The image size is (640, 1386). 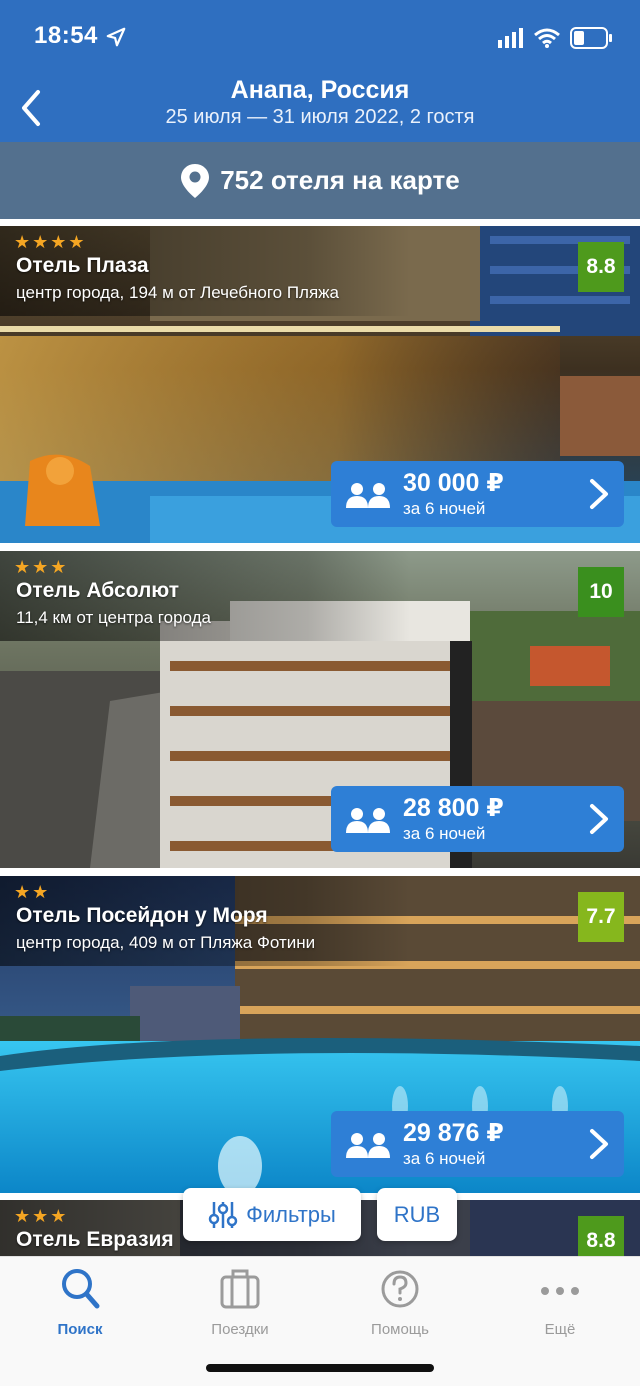 I want to click on more-icon, so click(x=560, y=1291).